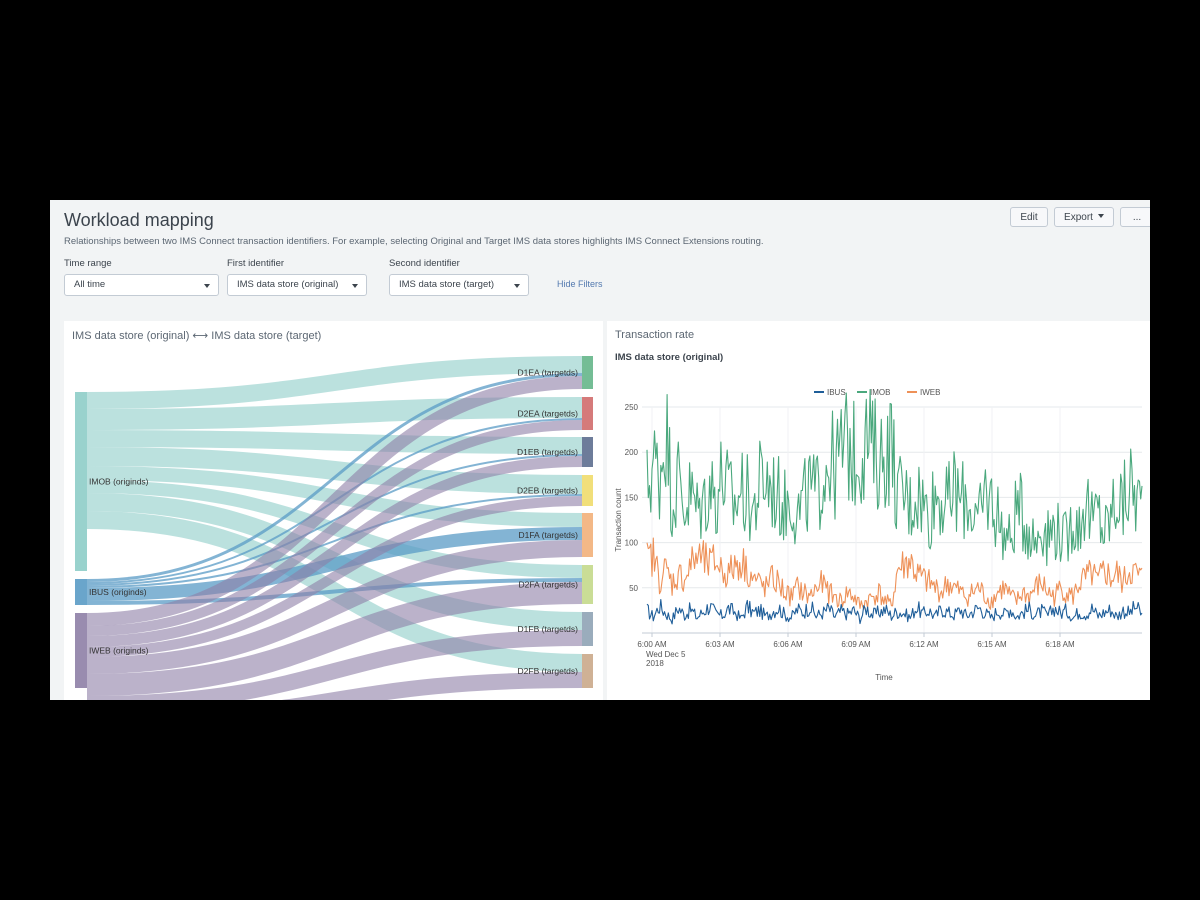 The width and height of the screenshot is (1200, 900). What do you see at coordinates (119, 482) in the screenshot?
I see `sankey-source-label: IMOB (originds)` at bounding box center [119, 482].